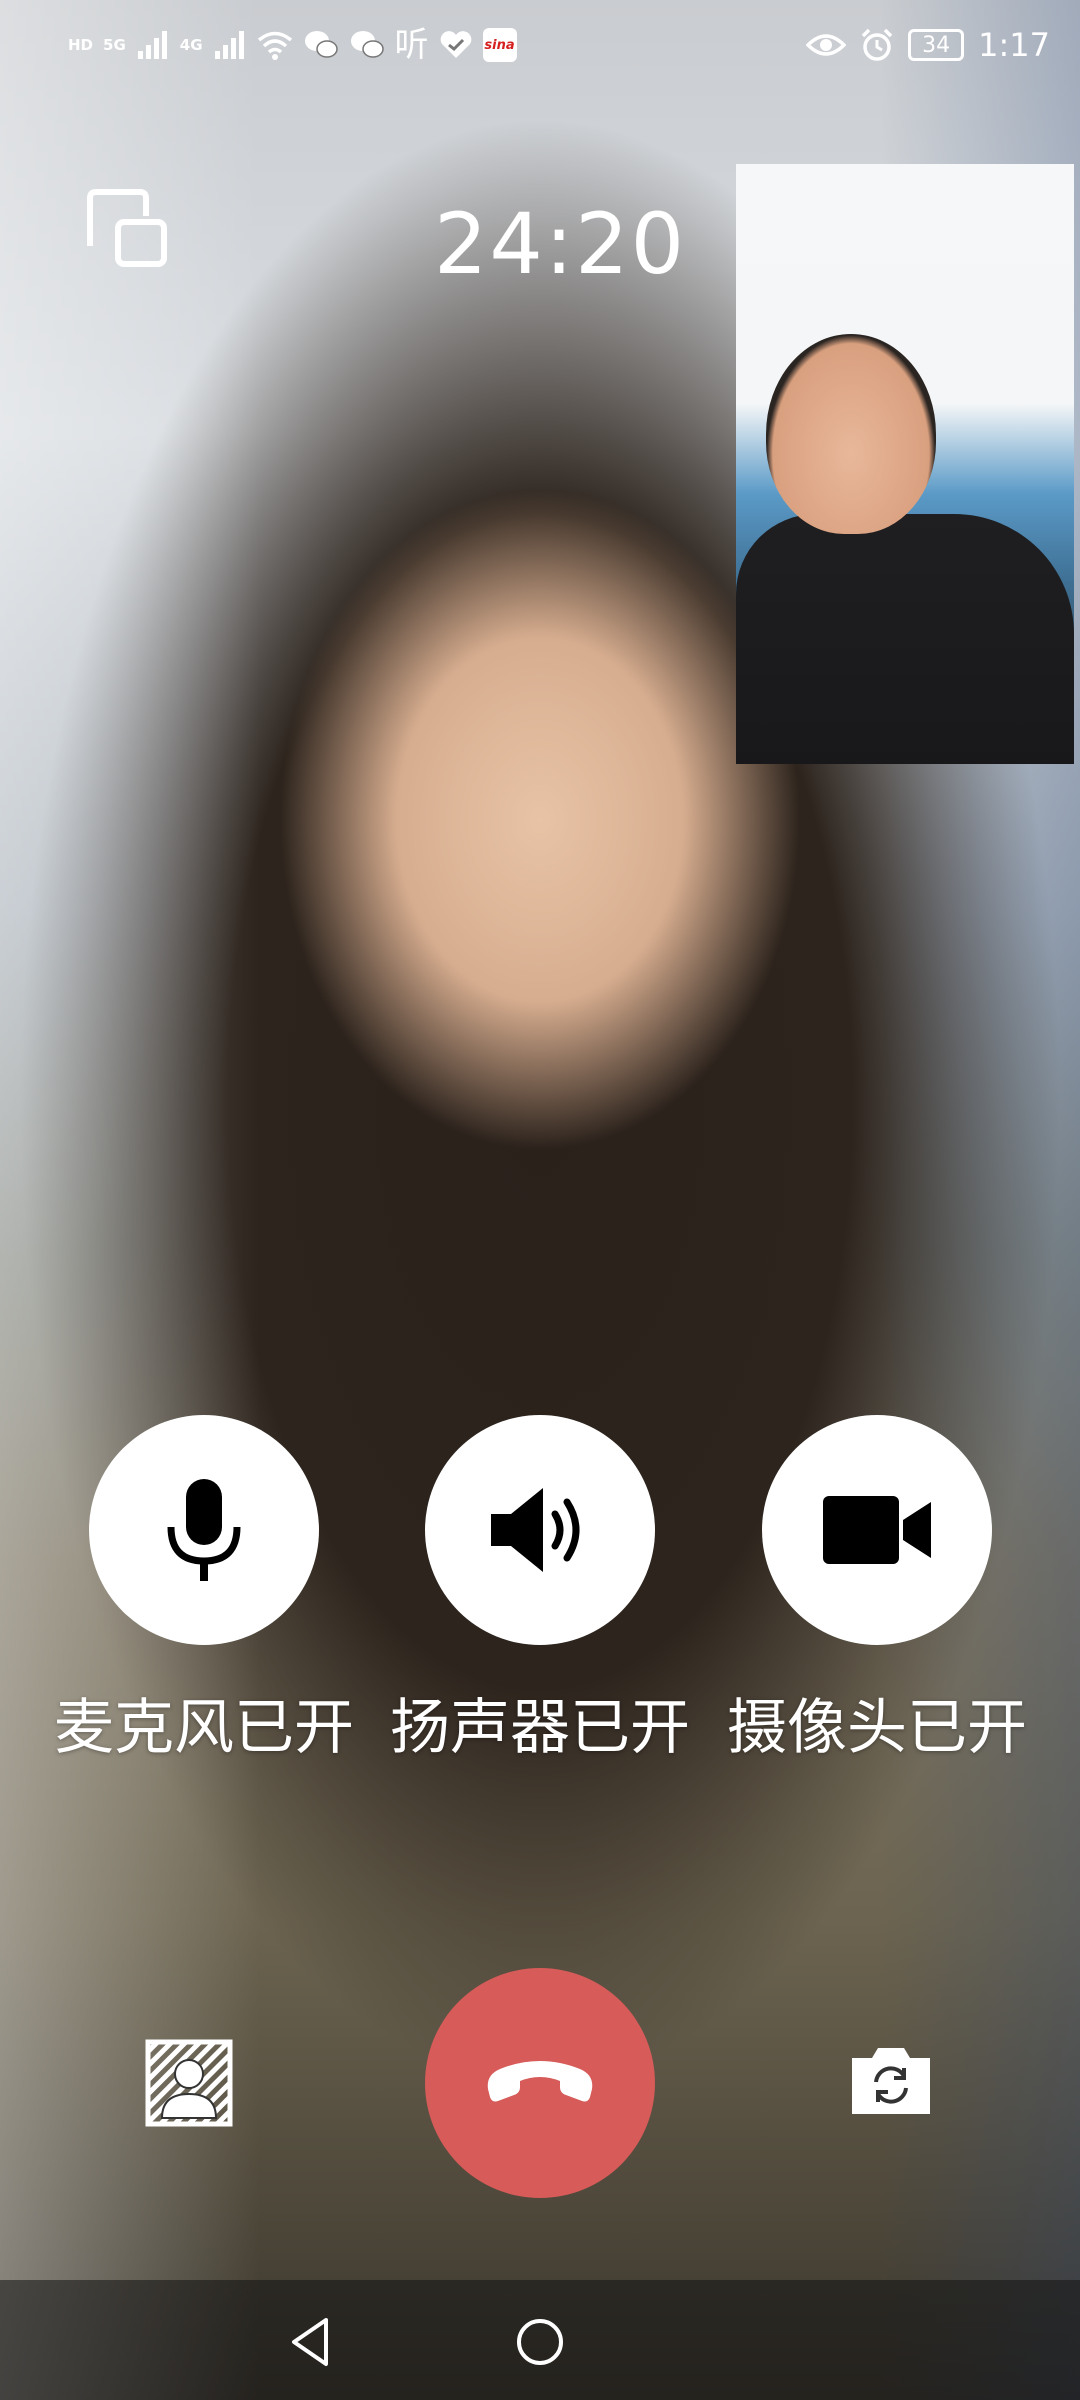 This screenshot has width=1080, height=2400. Describe the element at coordinates (540, 55) in the screenshot. I see `status-bar: HD 5G 4G 听 sina 34 1:17` at that location.